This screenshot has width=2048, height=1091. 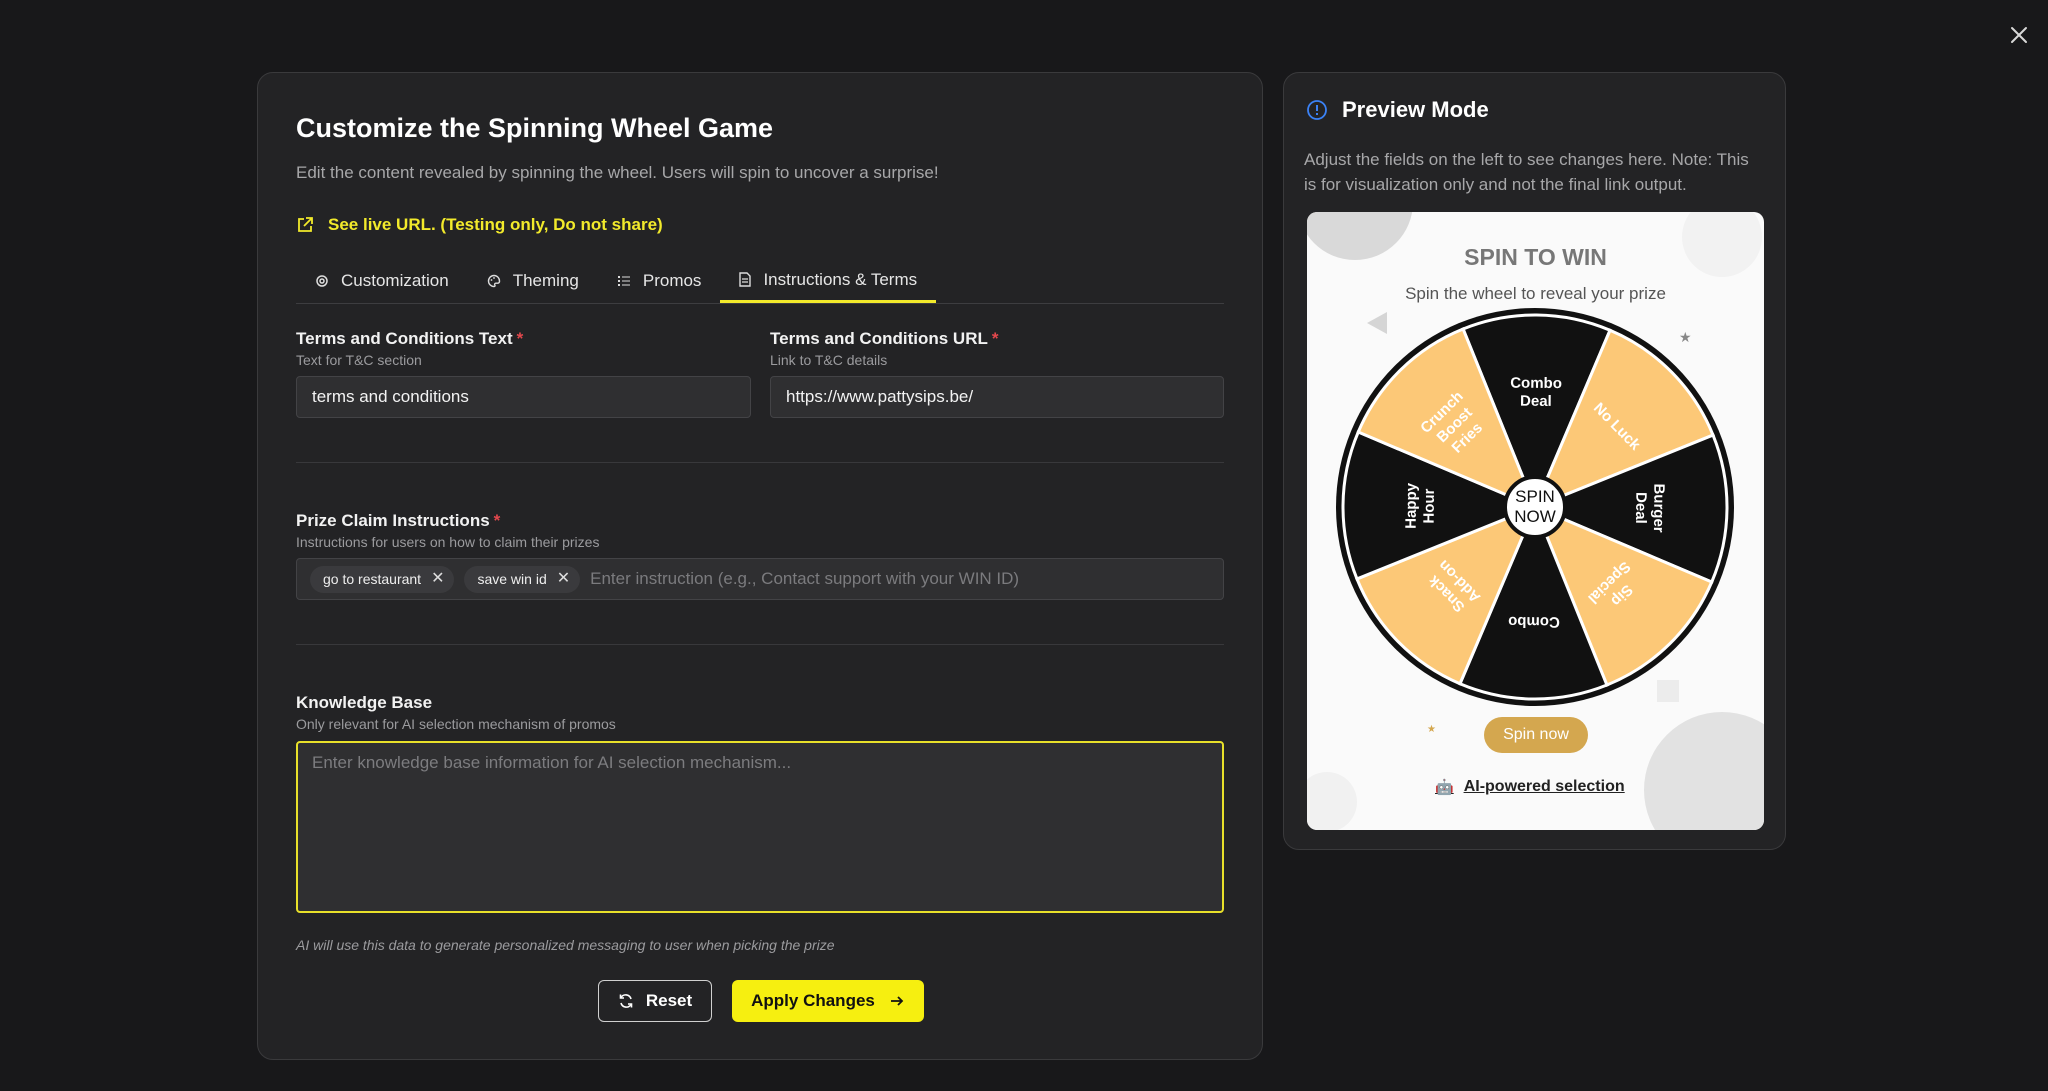 What do you see at coordinates (1544, 786) in the screenshot?
I see `ai-selection-label: AI-powered selection` at bounding box center [1544, 786].